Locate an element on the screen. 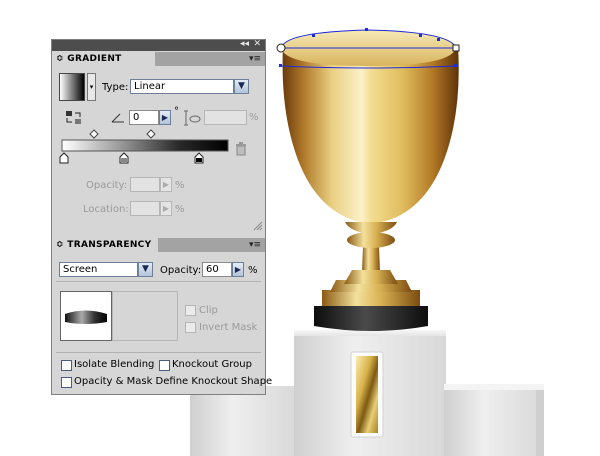 Image resolution: width=600 pixels, height=456 pixels. opacity-input: 60 is located at coordinates (217, 269).